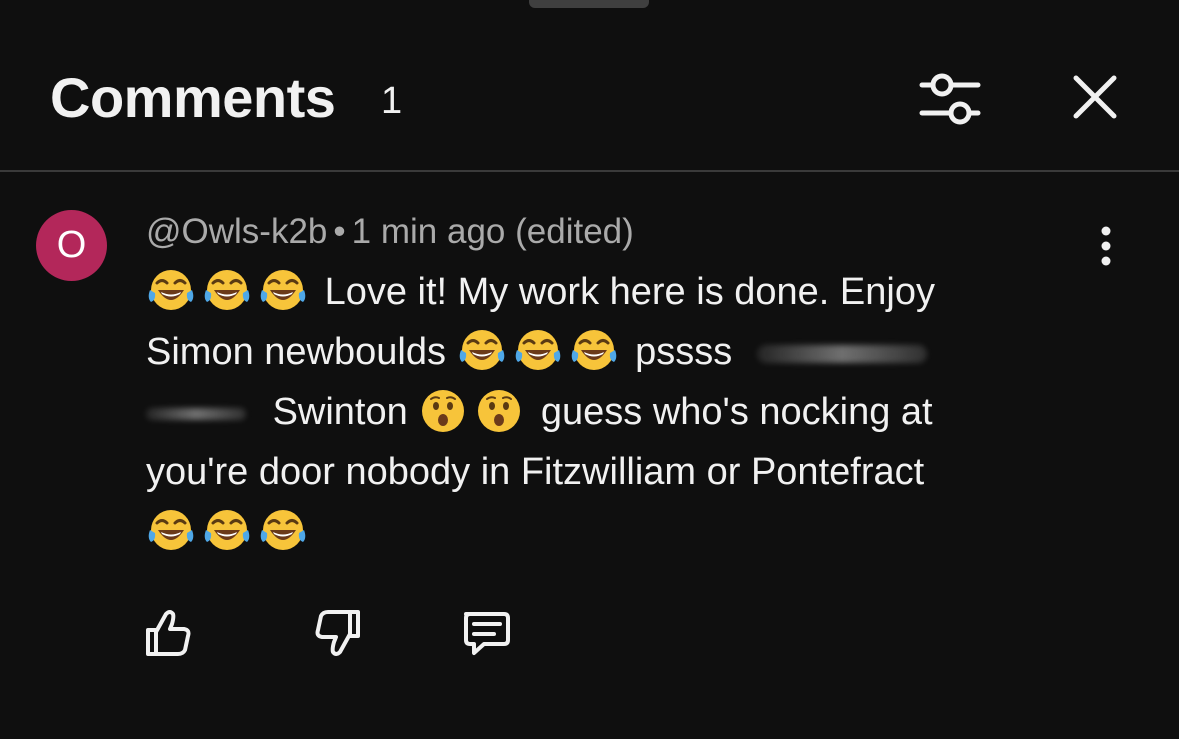 Image resolution: width=1179 pixels, height=739 pixels. I want to click on page-title: Comments, so click(193, 97).